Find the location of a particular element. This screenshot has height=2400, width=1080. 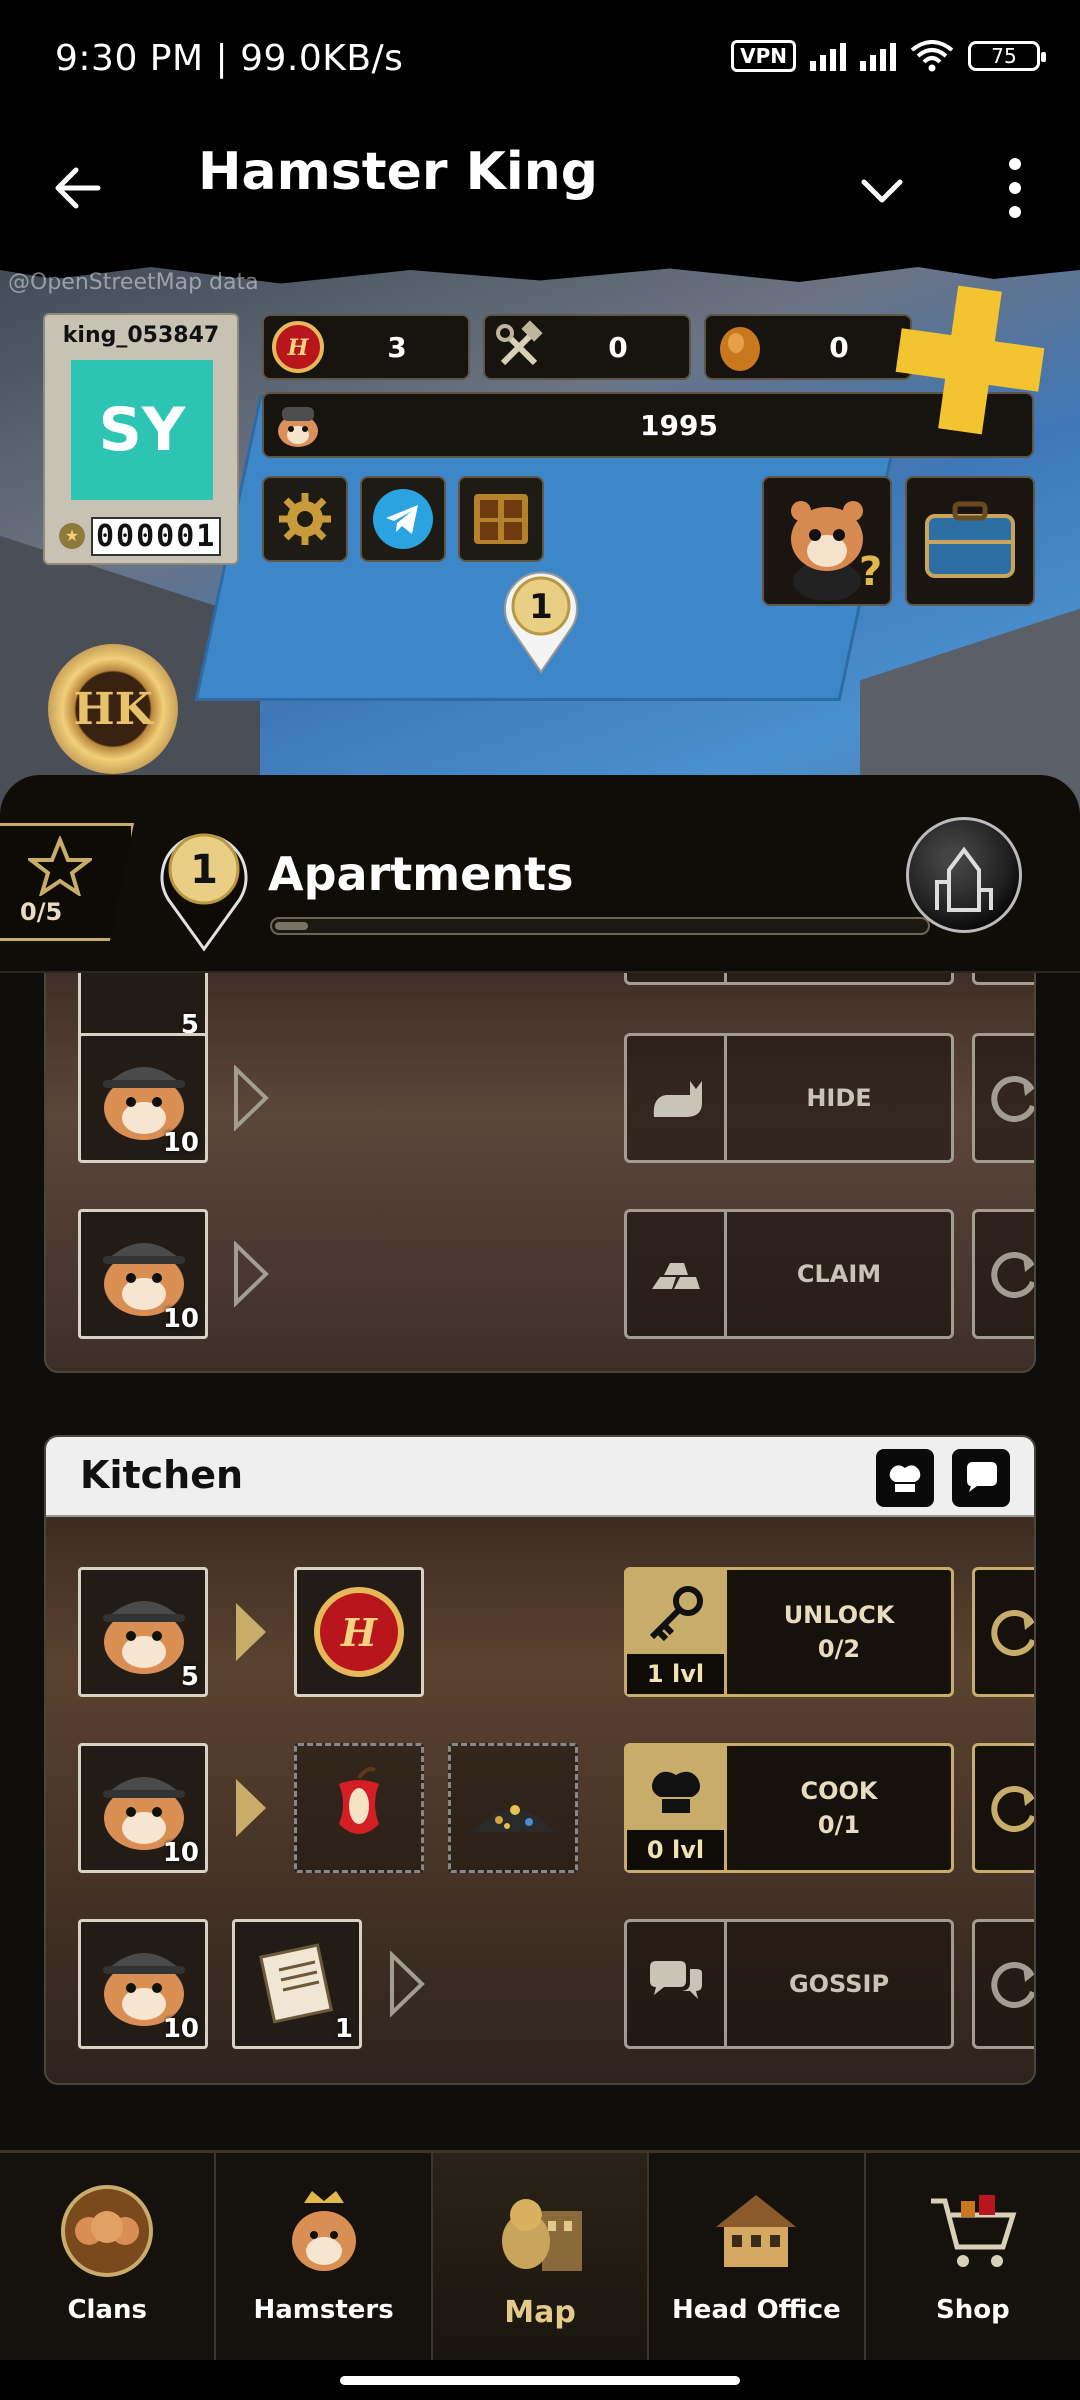

claim-action-button: CLAIM is located at coordinates (789, 1274).